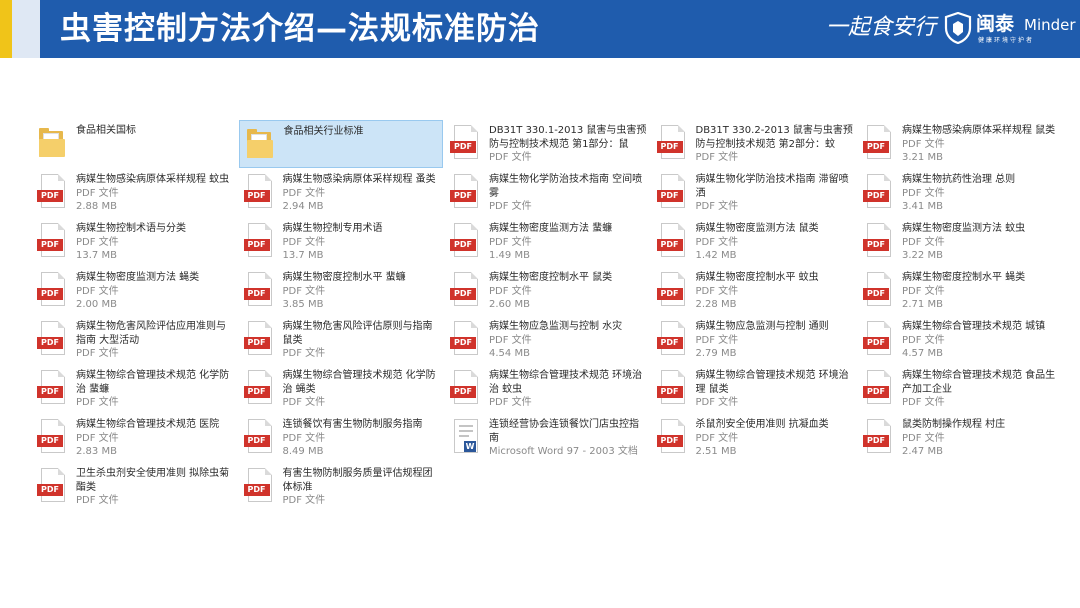  Describe the element at coordinates (1006, 40) in the screenshot. I see `brand-tagline: 健康环境守护者` at that location.